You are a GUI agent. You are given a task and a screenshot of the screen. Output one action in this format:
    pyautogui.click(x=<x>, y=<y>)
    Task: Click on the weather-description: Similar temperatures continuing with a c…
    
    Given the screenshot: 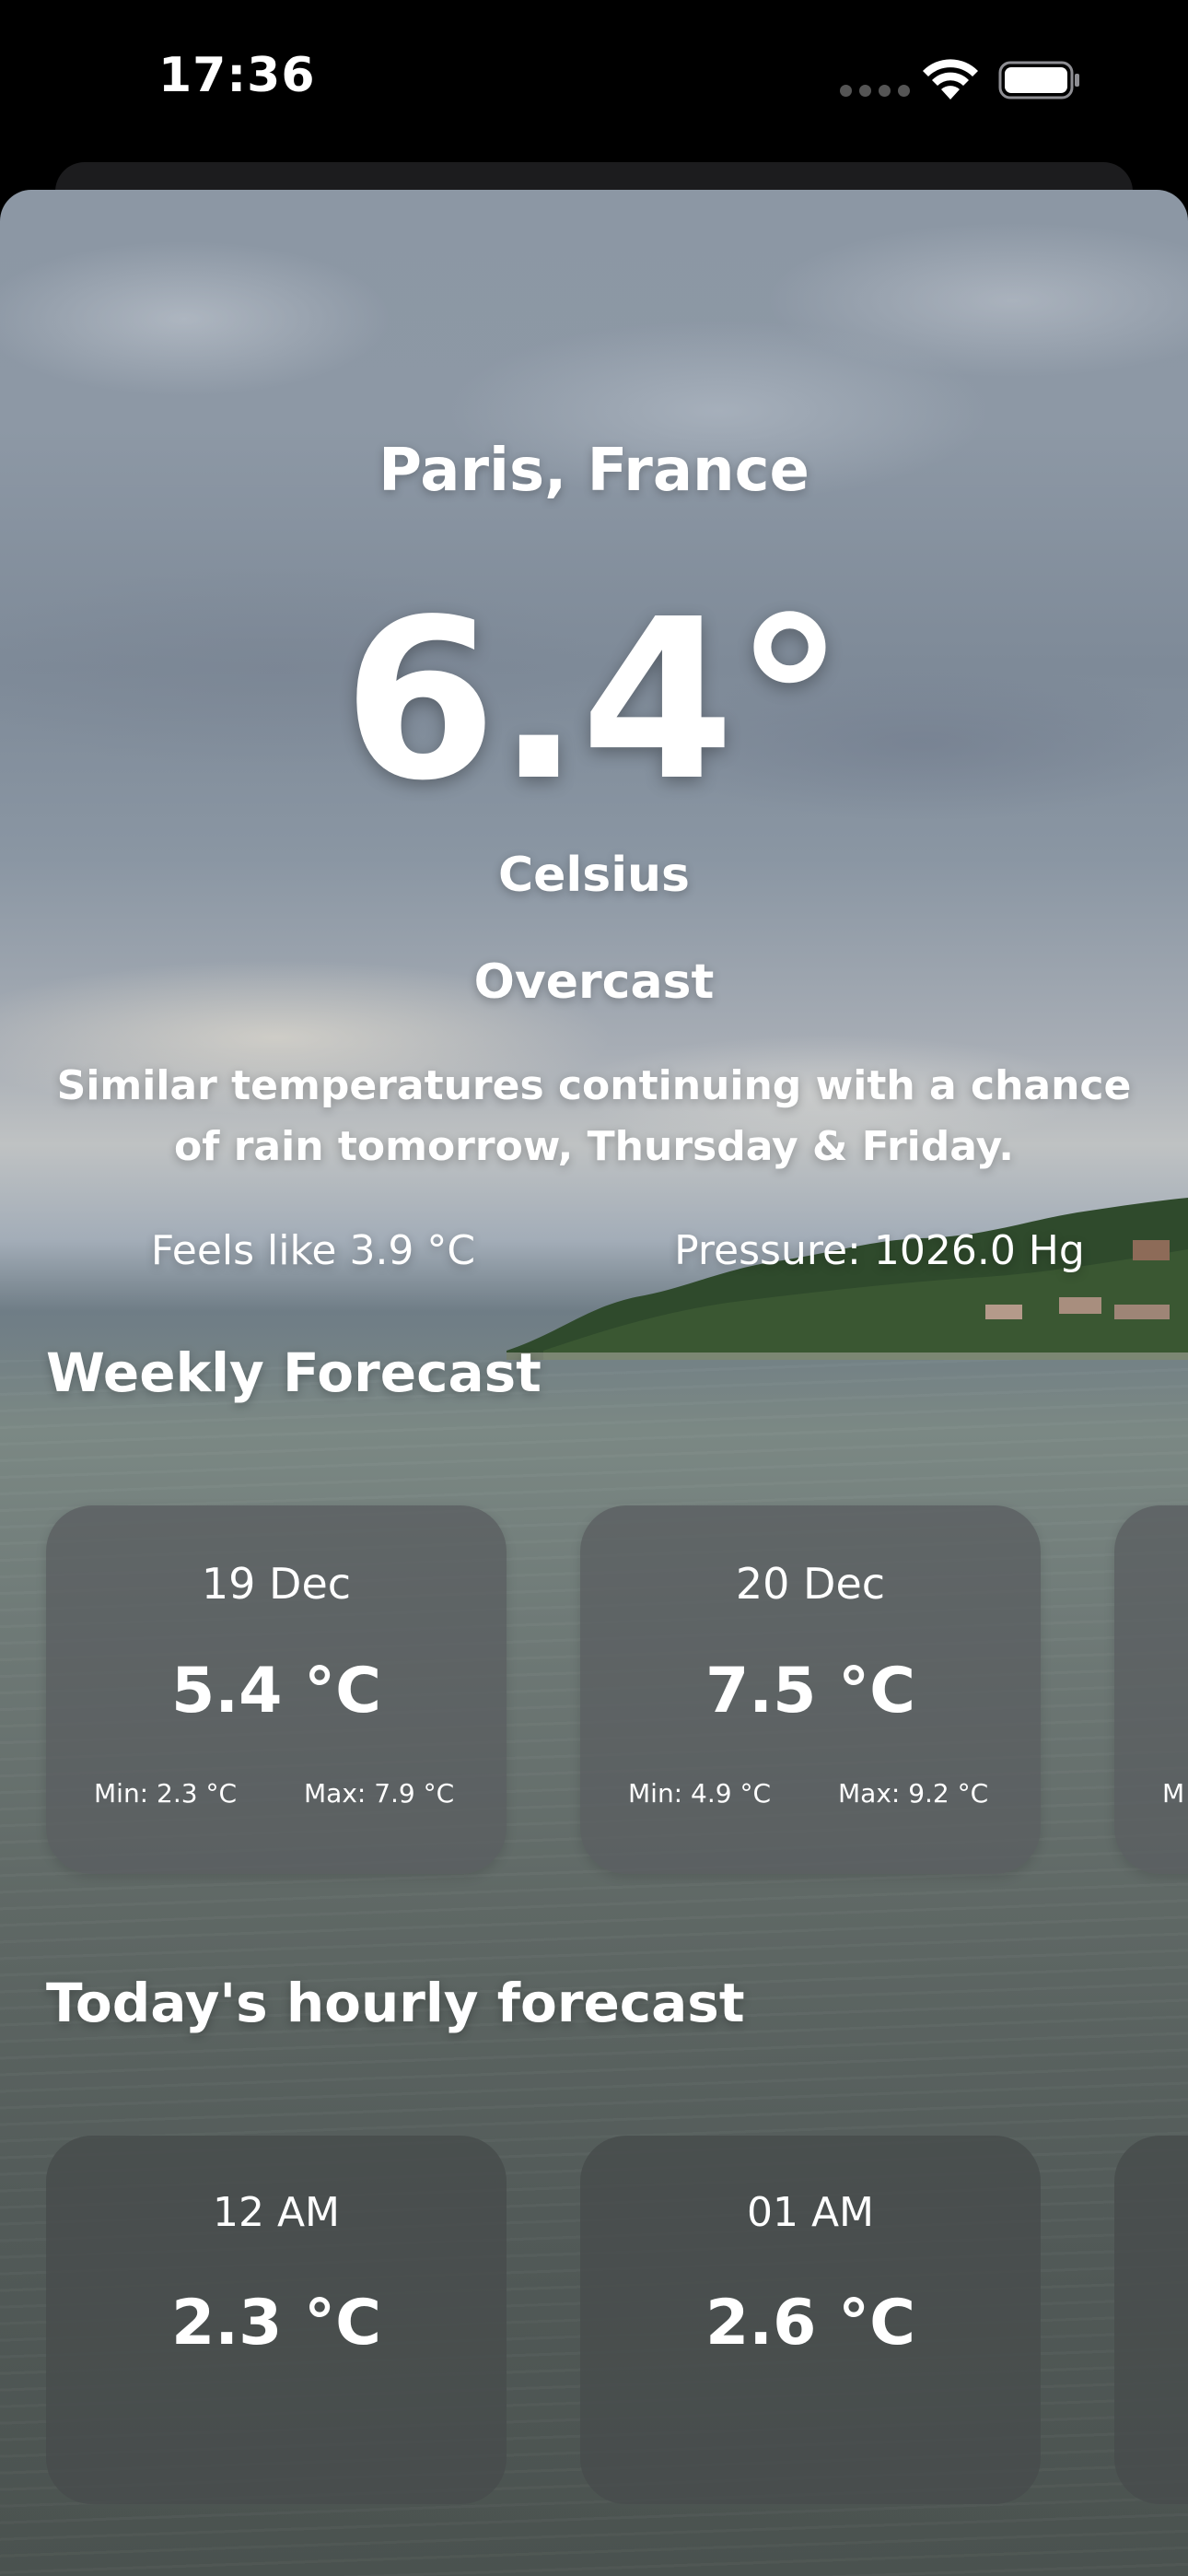 What is the action you would take?
    pyautogui.click(x=594, y=1116)
    